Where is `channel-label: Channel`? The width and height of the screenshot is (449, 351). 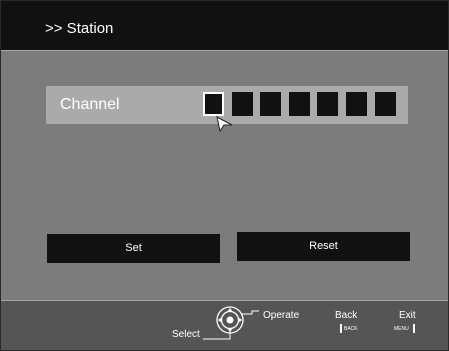 channel-label: Channel is located at coordinates (90, 104).